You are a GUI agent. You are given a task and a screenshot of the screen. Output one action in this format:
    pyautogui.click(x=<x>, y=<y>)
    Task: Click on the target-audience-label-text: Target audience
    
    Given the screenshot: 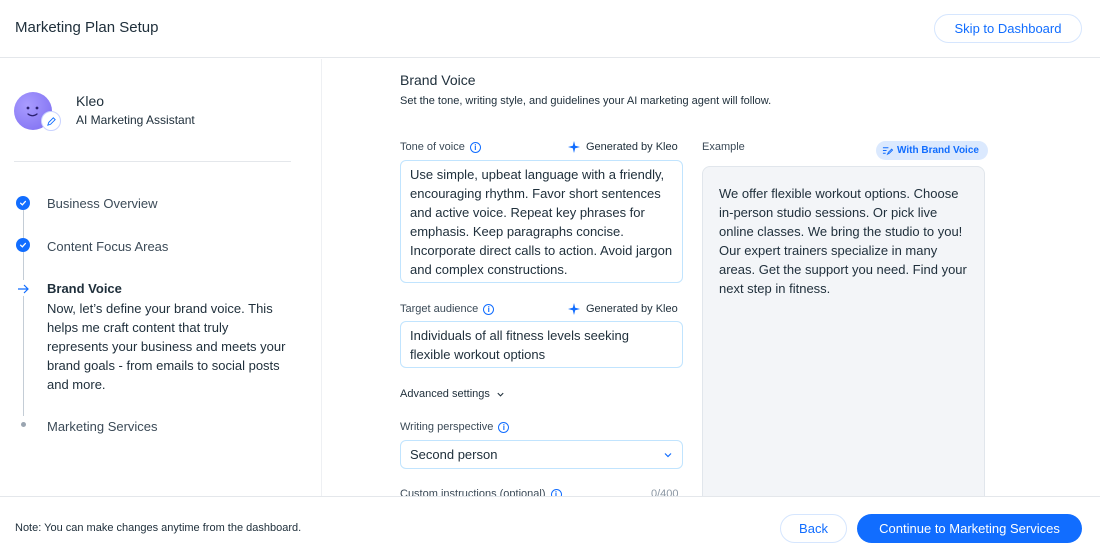 What is the action you would take?
    pyautogui.click(x=439, y=309)
    